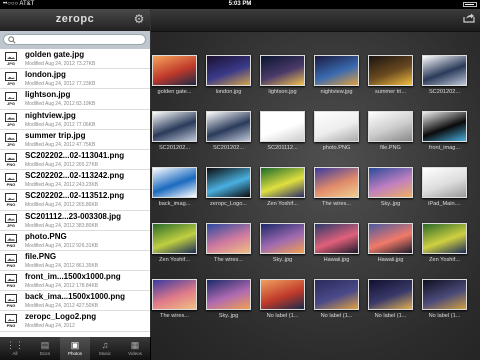  What do you see at coordinates (55, 135) in the screenshot?
I see `file-name: summer trip.jpg` at bounding box center [55, 135].